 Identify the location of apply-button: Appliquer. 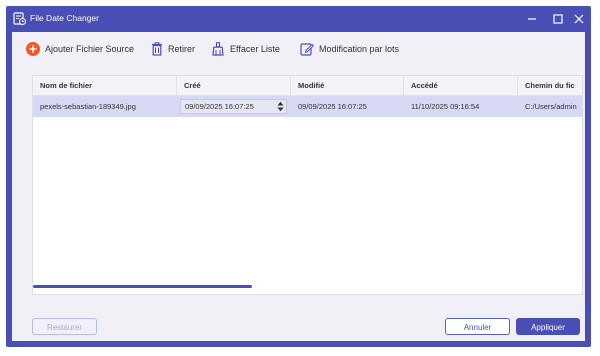
(548, 326).